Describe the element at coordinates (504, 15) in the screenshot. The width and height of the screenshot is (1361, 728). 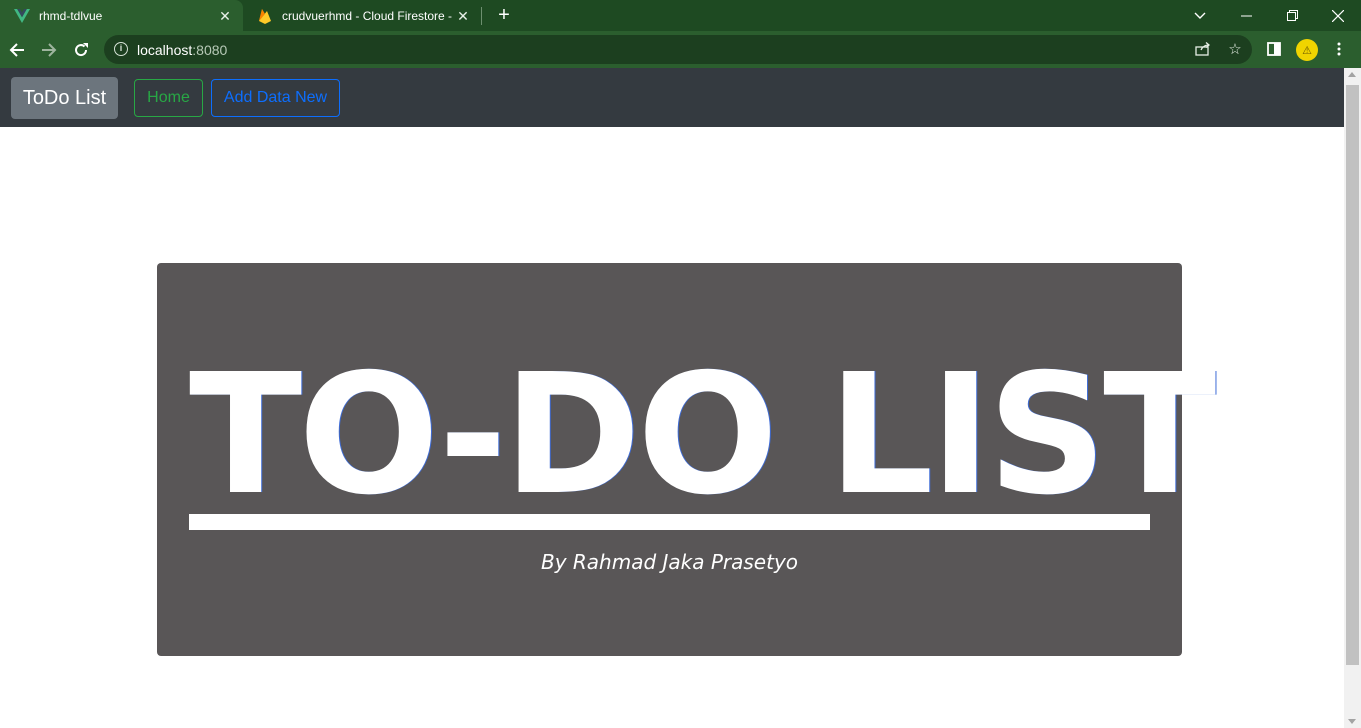
I see `new-tab-icon: +` at that location.